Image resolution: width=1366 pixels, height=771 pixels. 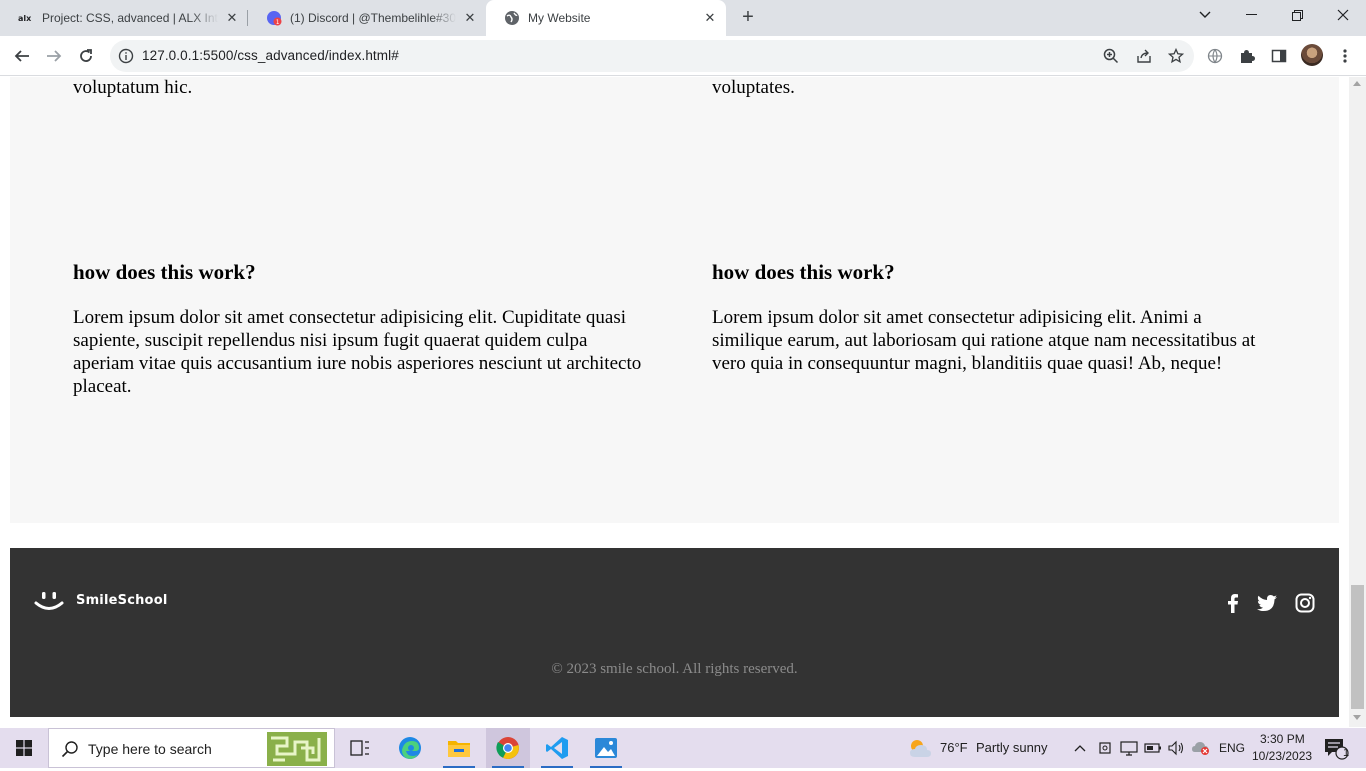 I want to click on volume-icon, so click(x=1176, y=748).